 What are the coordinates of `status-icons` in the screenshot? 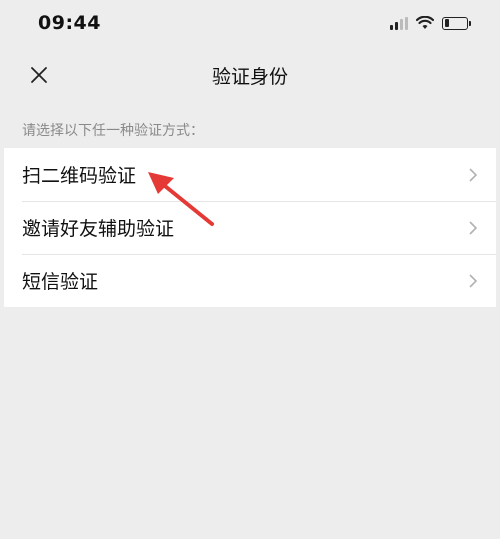 It's located at (430, 23).